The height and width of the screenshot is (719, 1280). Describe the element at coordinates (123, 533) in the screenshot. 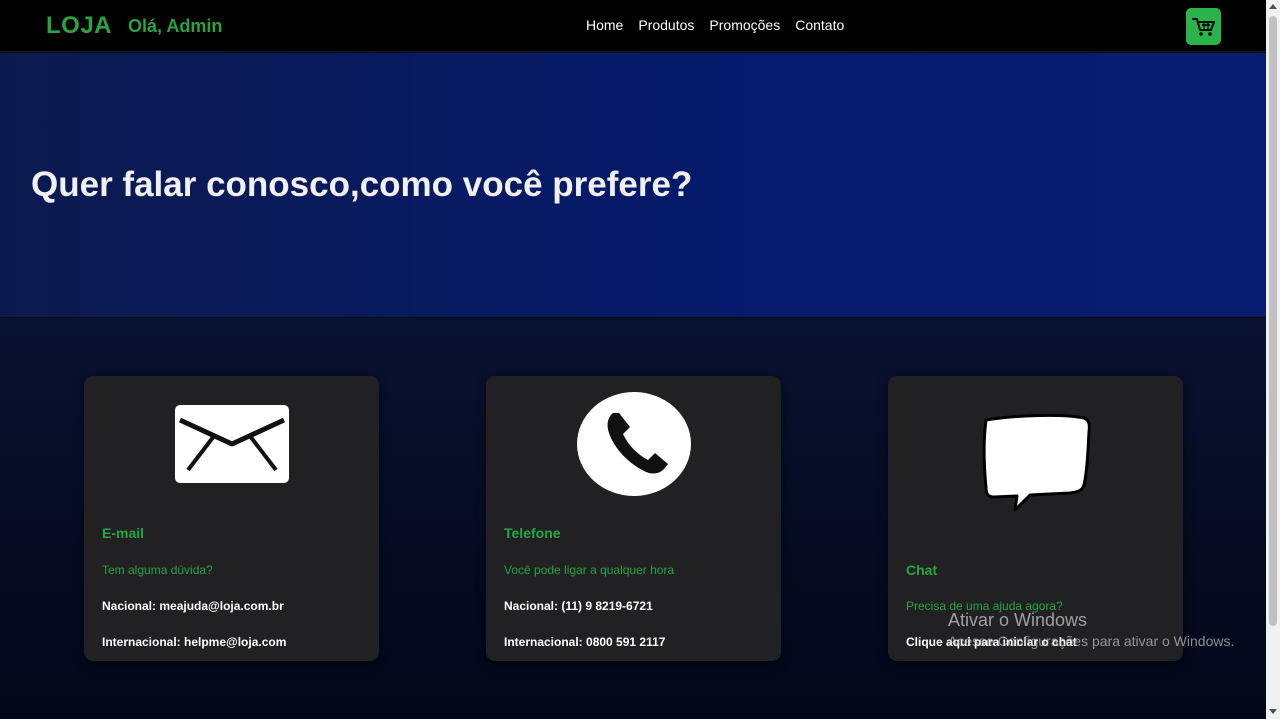

I see `card-title: E-mail` at that location.